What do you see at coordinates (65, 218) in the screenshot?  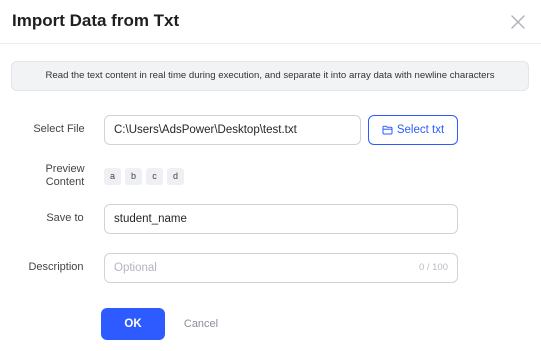 I see `save-to-label: Save to` at bounding box center [65, 218].